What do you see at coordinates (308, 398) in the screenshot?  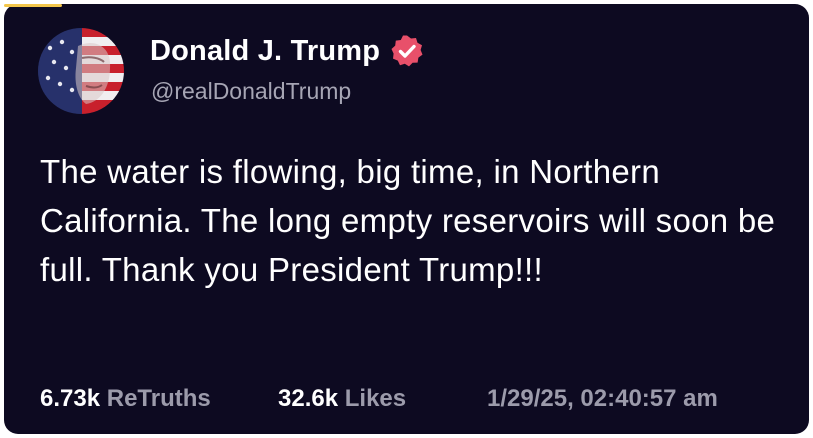 I see `likes-count: 32.6k` at bounding box center [308, 398].